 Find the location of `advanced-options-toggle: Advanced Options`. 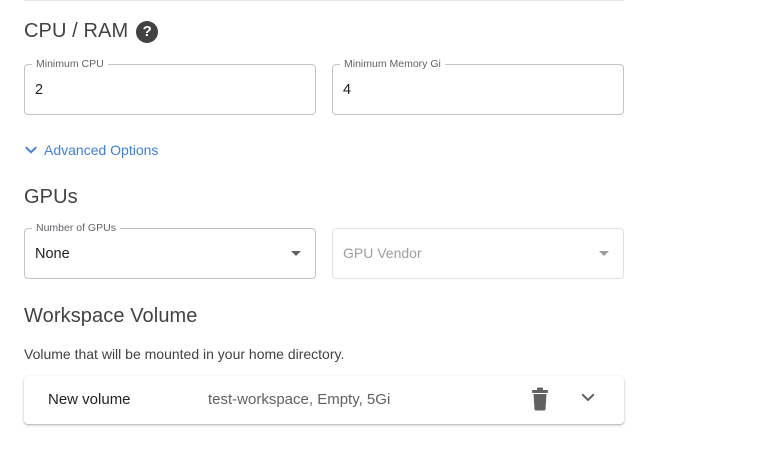

advanced-options-toggle: Advanced Options is located at coordinates (91, 150).